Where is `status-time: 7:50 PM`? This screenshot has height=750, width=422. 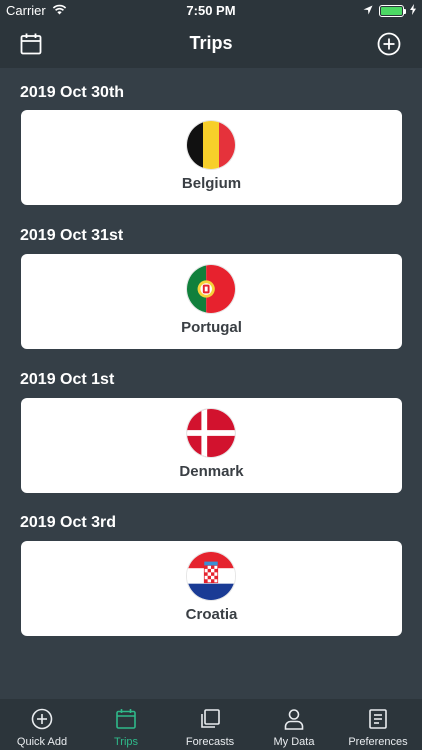
status-time: 7:50 PM is located at coordinates (211, 10).